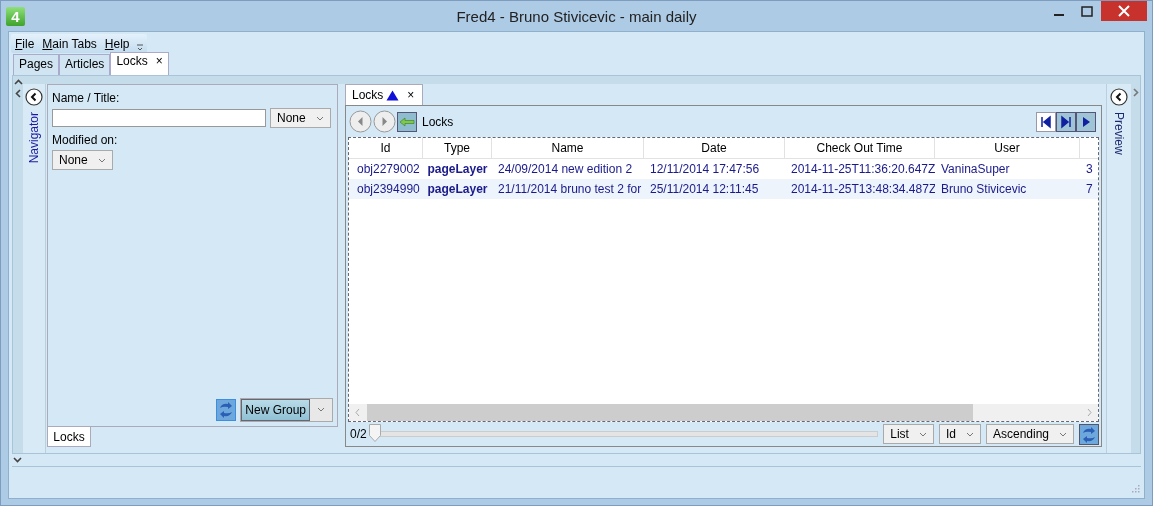 The image size is (1153, 506). I want to click on slider-thumb, so click(374, 433).